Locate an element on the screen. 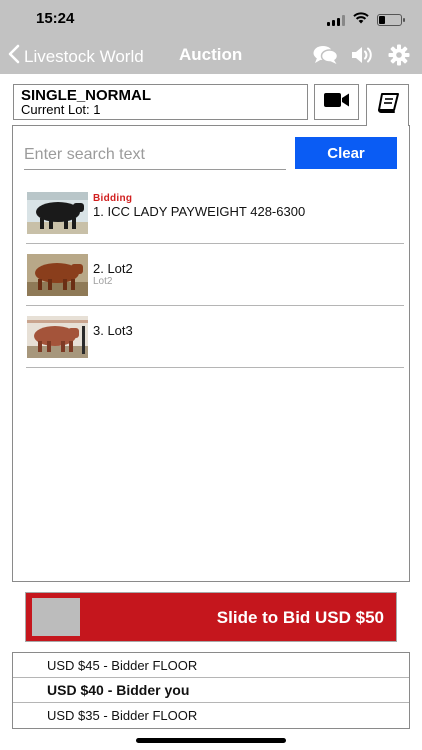 Image resolution: width=422 pixels, height=750 pixels. video-button is located at coordinates (336, 102).